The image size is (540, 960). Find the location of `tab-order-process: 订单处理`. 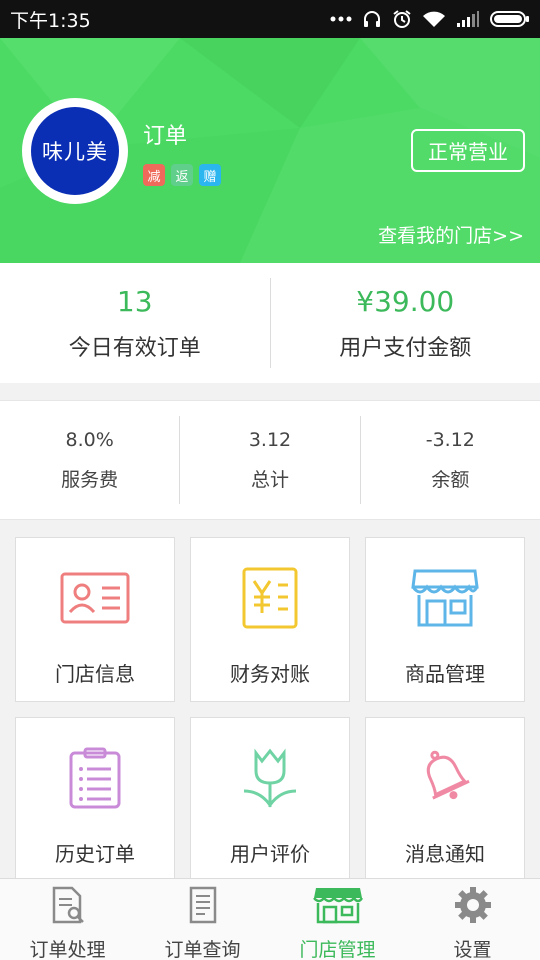

tab-order-process: 订单处理 is located at coordinates (67, 919).